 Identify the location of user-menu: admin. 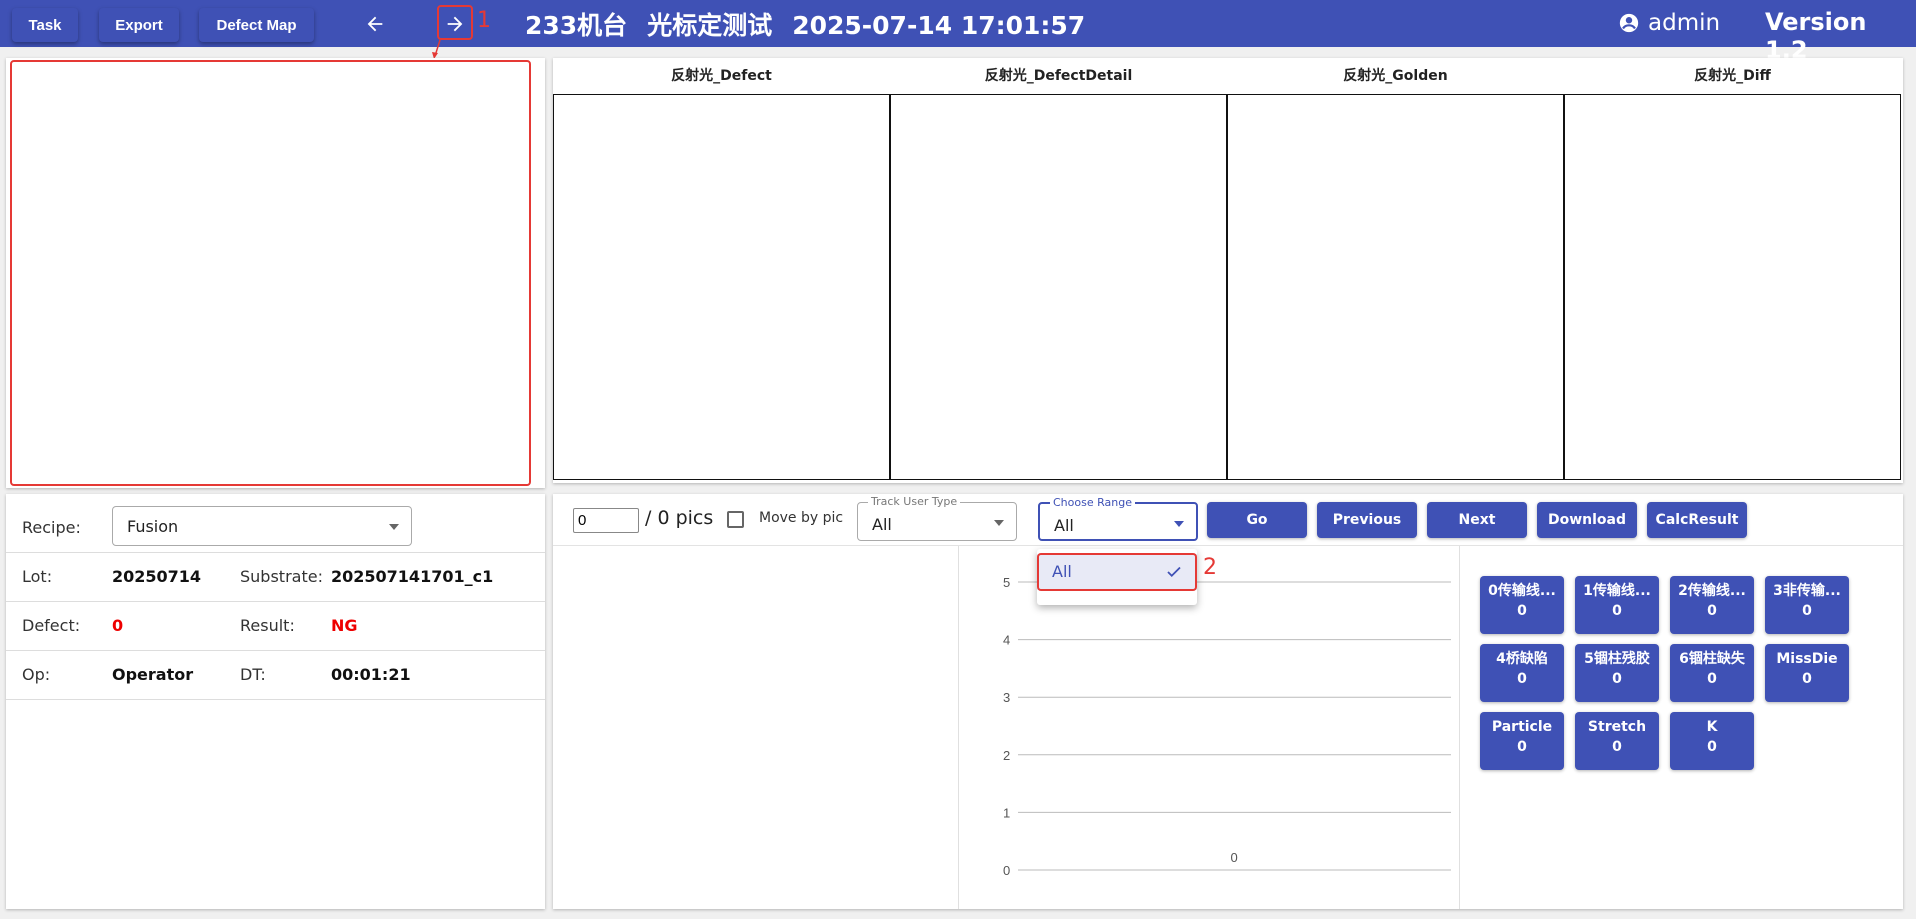
(1669, 23).